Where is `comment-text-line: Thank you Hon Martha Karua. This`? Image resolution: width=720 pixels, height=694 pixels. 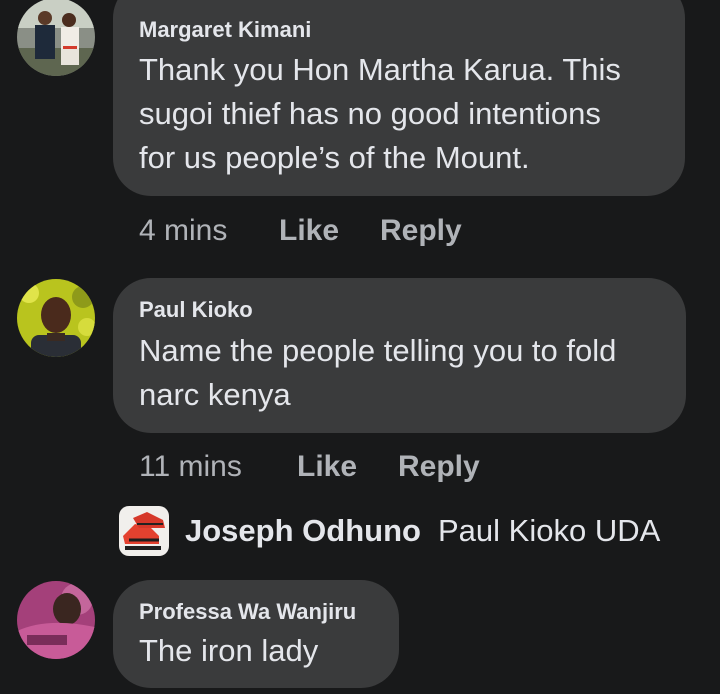 comment-text-line: Thank you Hon Martha Karua. This is located at coordinates (380, 69).